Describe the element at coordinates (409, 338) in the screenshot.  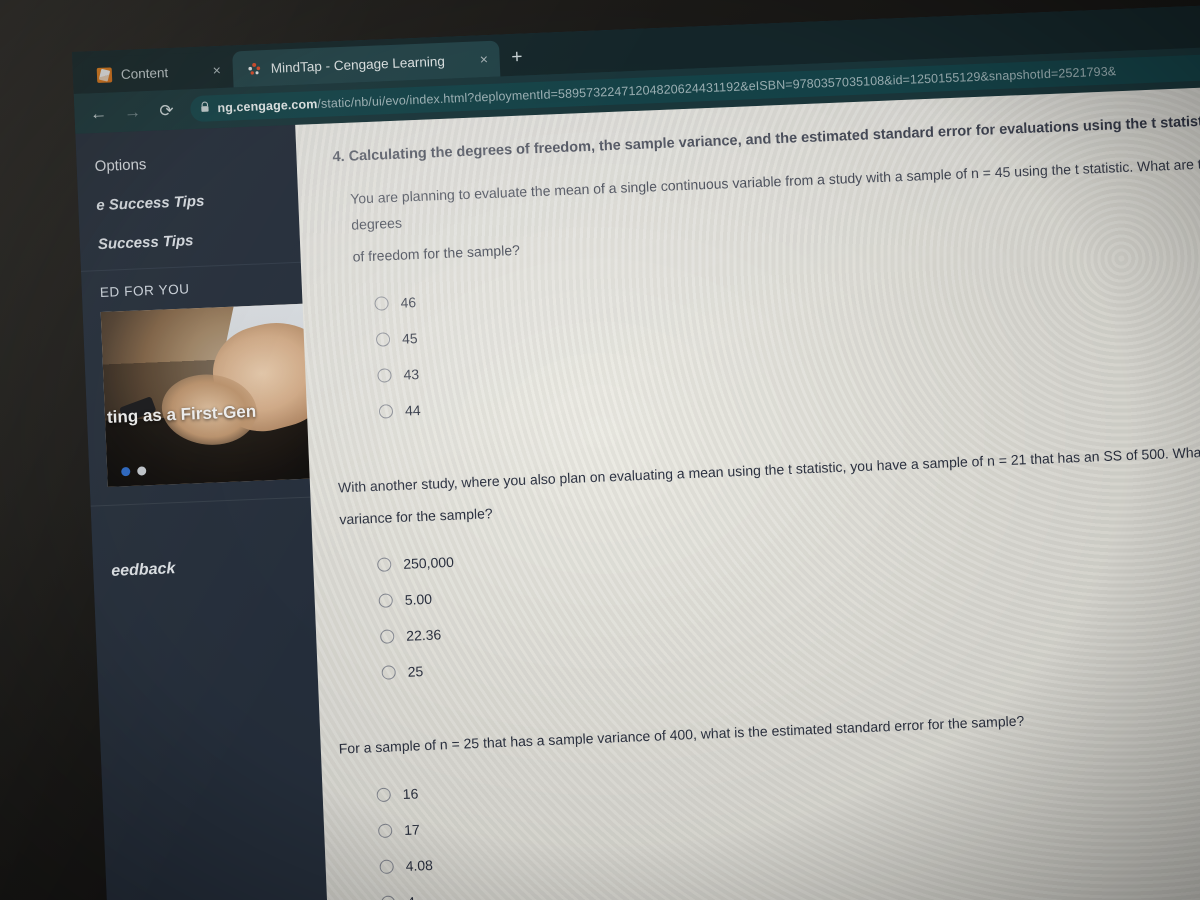
I see `answer-option-label: 45` at that location.